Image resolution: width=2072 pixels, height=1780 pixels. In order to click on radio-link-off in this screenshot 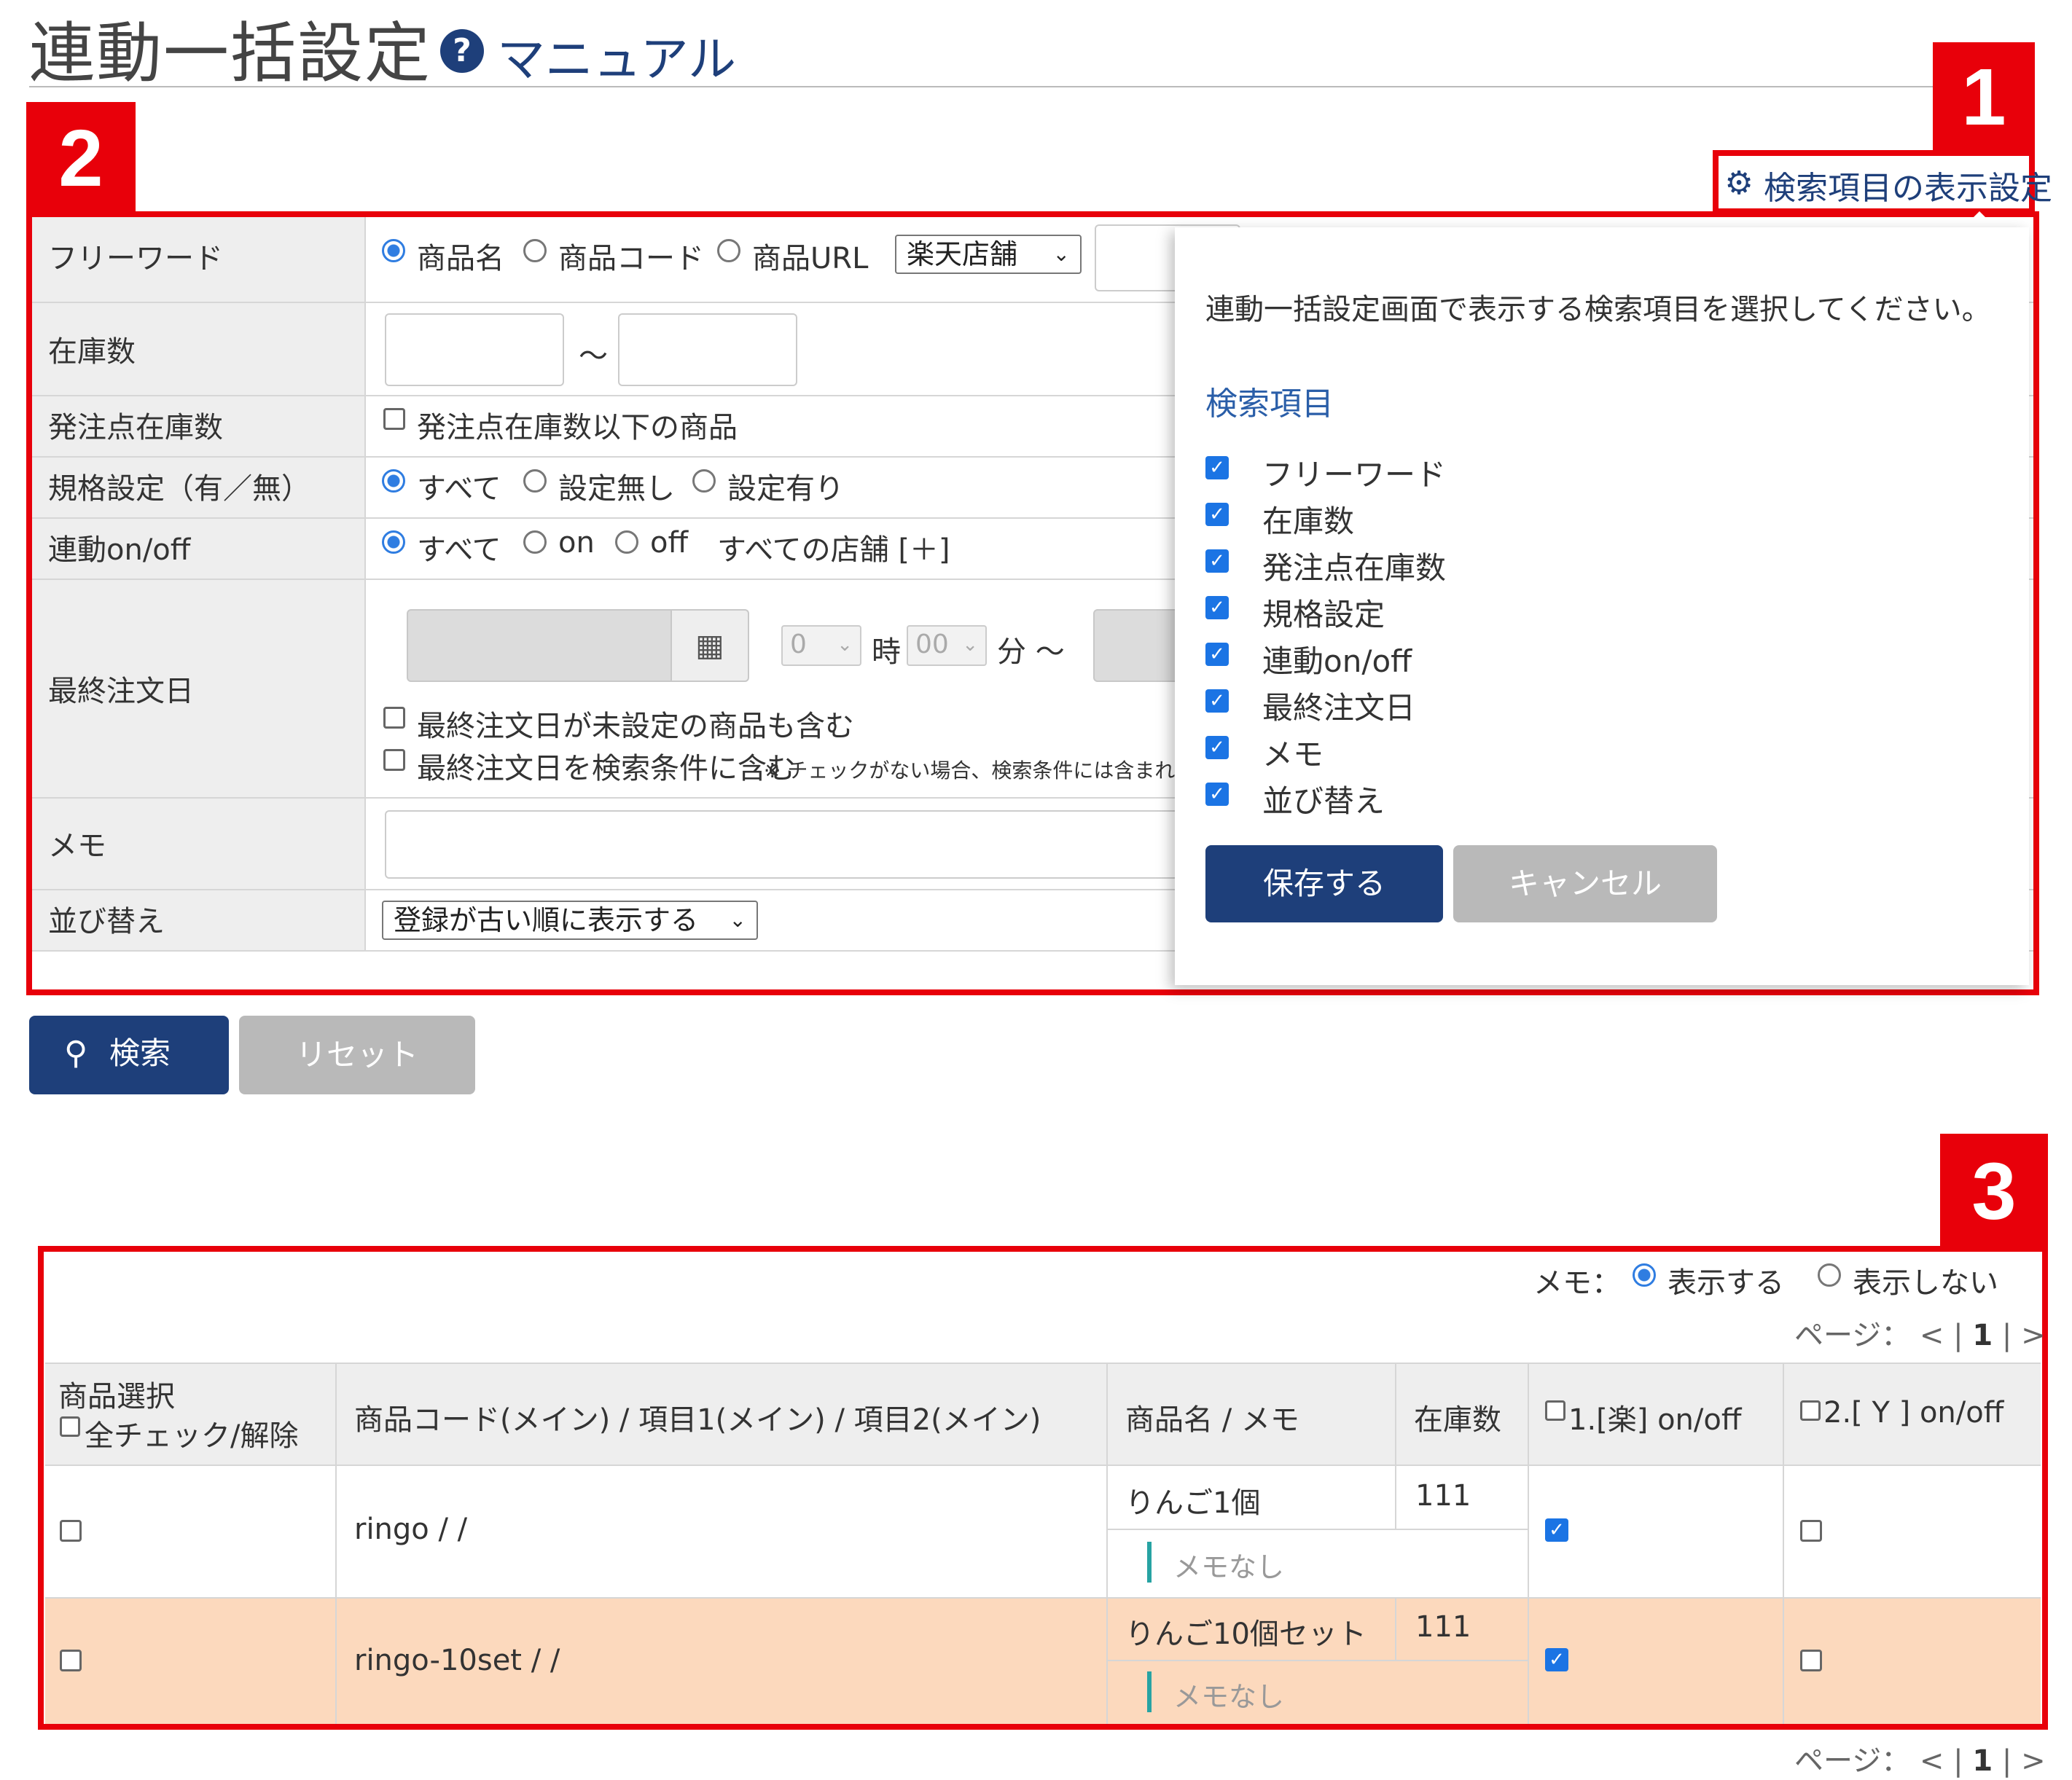, I will do `click(626, 542)`.